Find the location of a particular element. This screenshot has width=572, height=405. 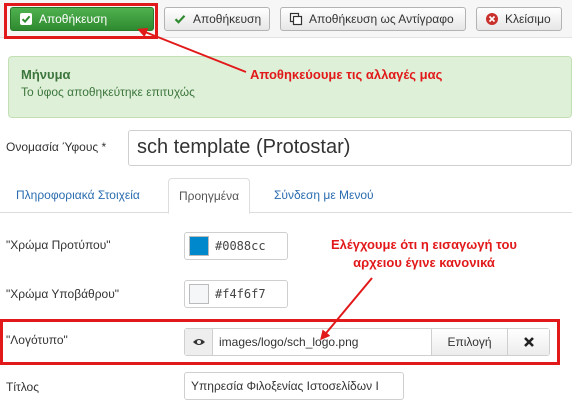

logo-field: images/logo/sch_logo.png Επιλογή is located at coordinates (367, 342).